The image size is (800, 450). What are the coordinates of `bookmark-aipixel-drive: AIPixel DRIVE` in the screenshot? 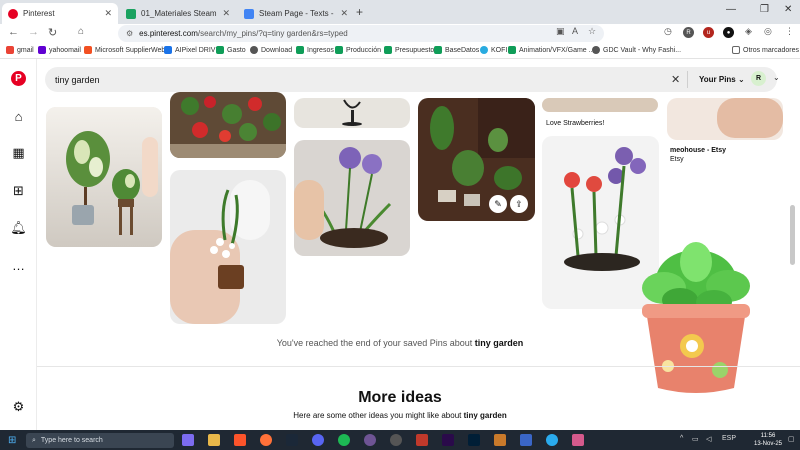 It's located at (192, 50).